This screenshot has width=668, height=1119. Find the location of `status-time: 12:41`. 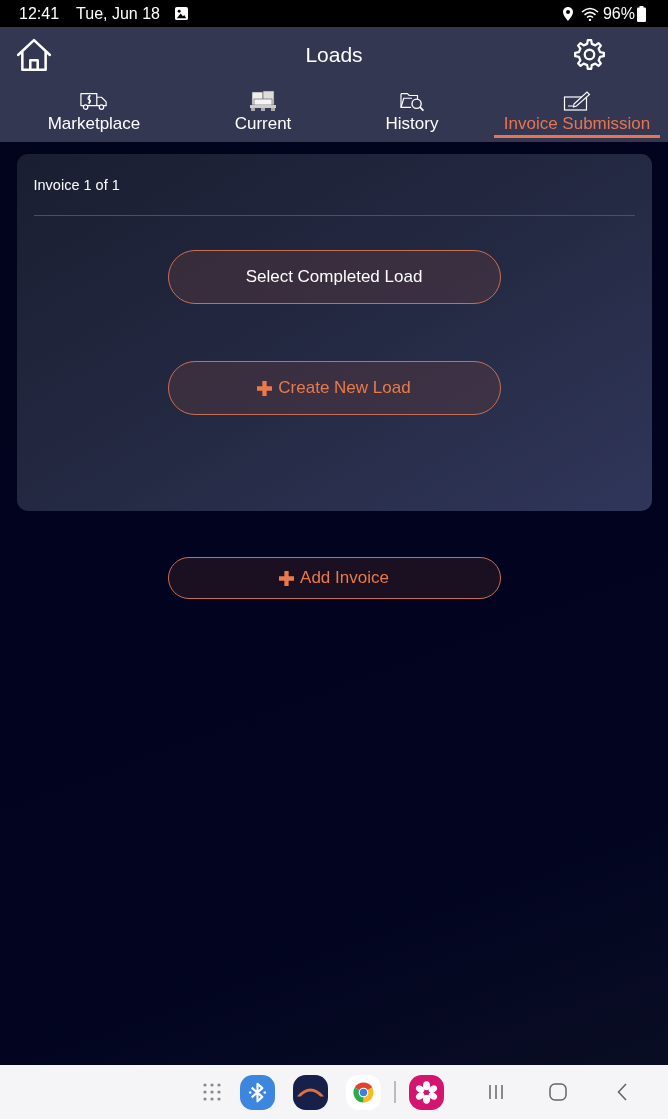

status-time: 12:41 is located at coordinates (39, 13).